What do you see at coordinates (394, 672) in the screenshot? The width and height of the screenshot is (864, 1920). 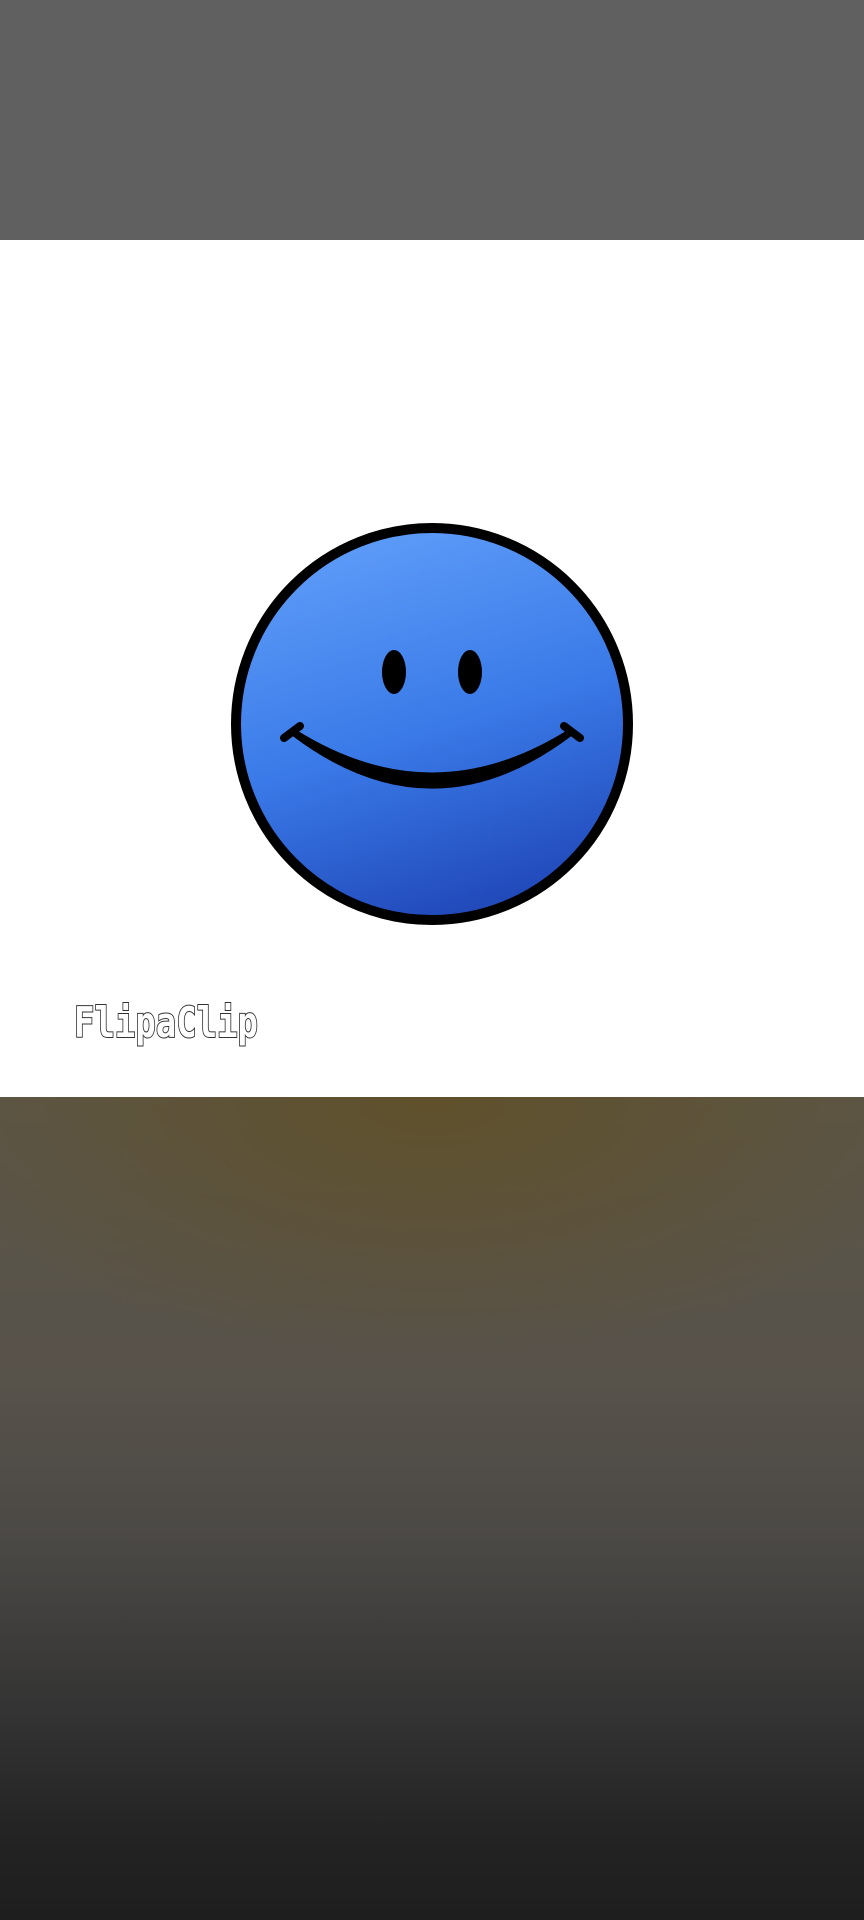 I see `left-eye` at bounding box center [394, 672].